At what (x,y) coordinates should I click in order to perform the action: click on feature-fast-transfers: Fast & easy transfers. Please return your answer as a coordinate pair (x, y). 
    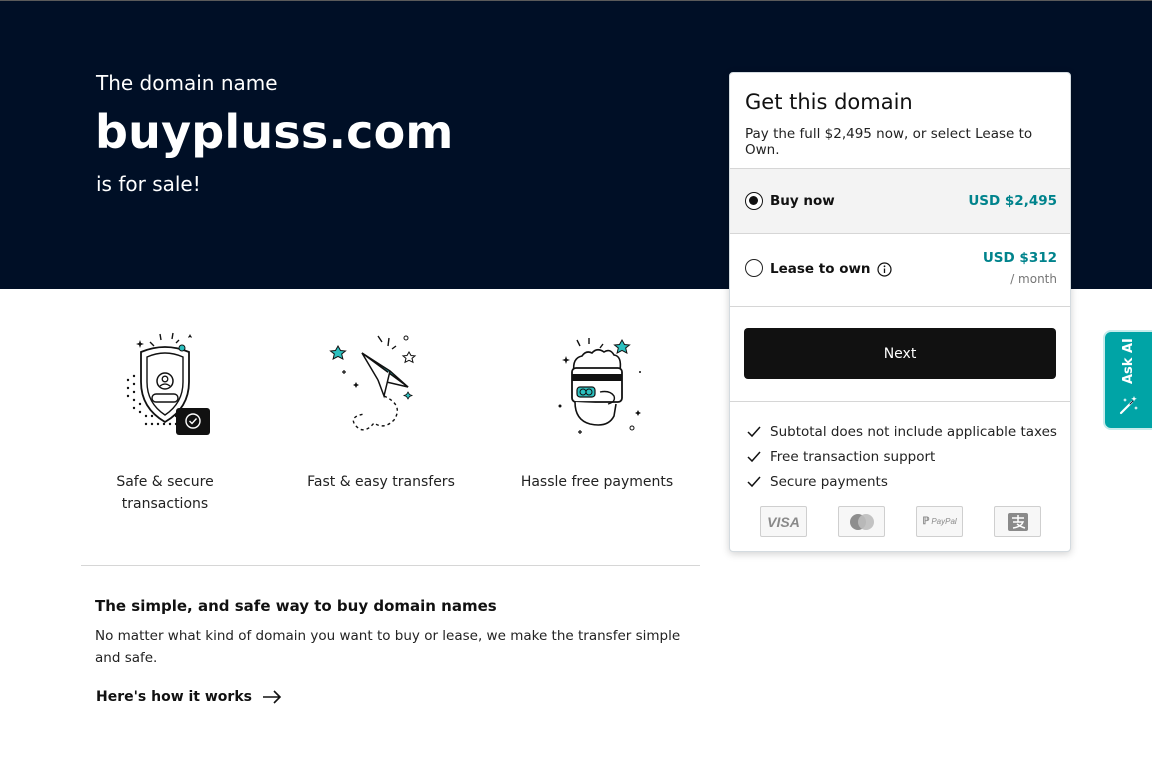
    Looking at the image, I should click on (381, 406).